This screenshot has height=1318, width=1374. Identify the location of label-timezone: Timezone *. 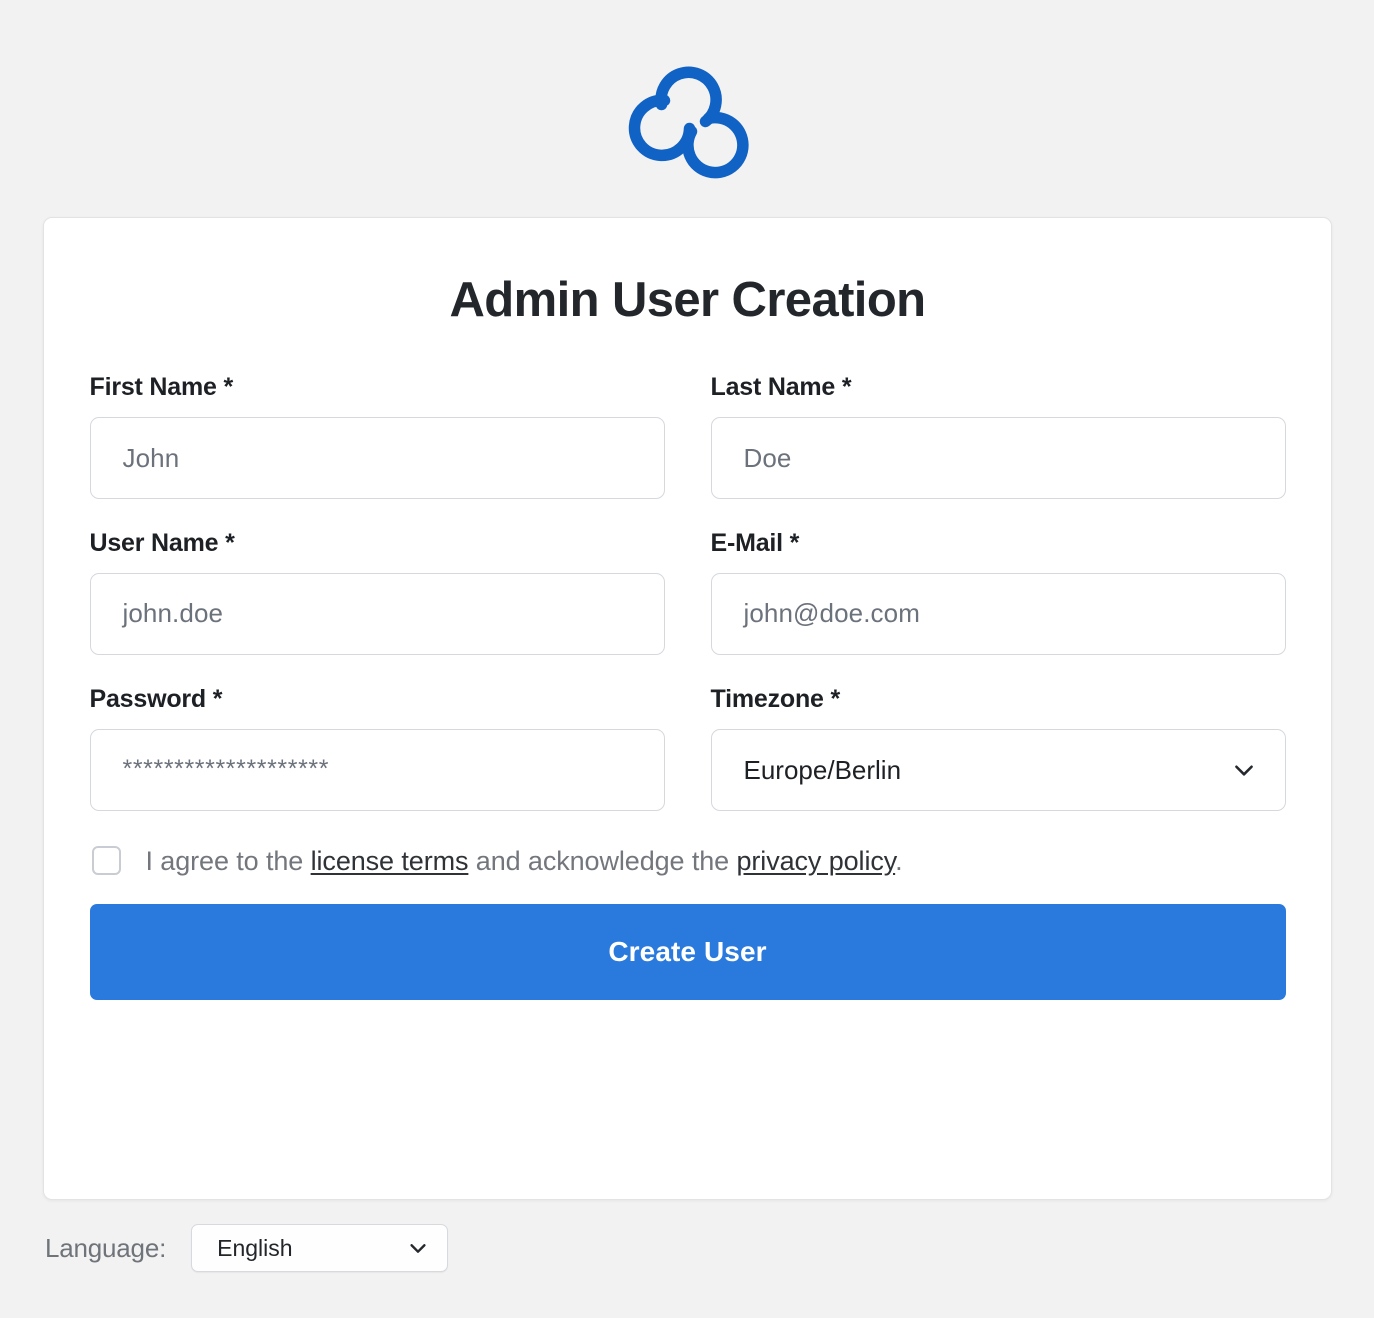
(775, 698).